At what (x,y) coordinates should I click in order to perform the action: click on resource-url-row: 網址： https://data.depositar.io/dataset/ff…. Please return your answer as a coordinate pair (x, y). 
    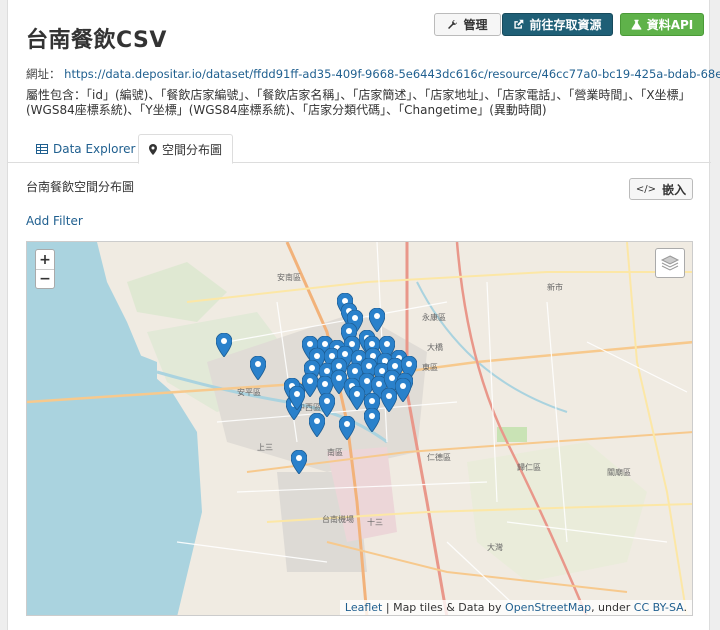
    Looking at the image, I should click on (373, 74).